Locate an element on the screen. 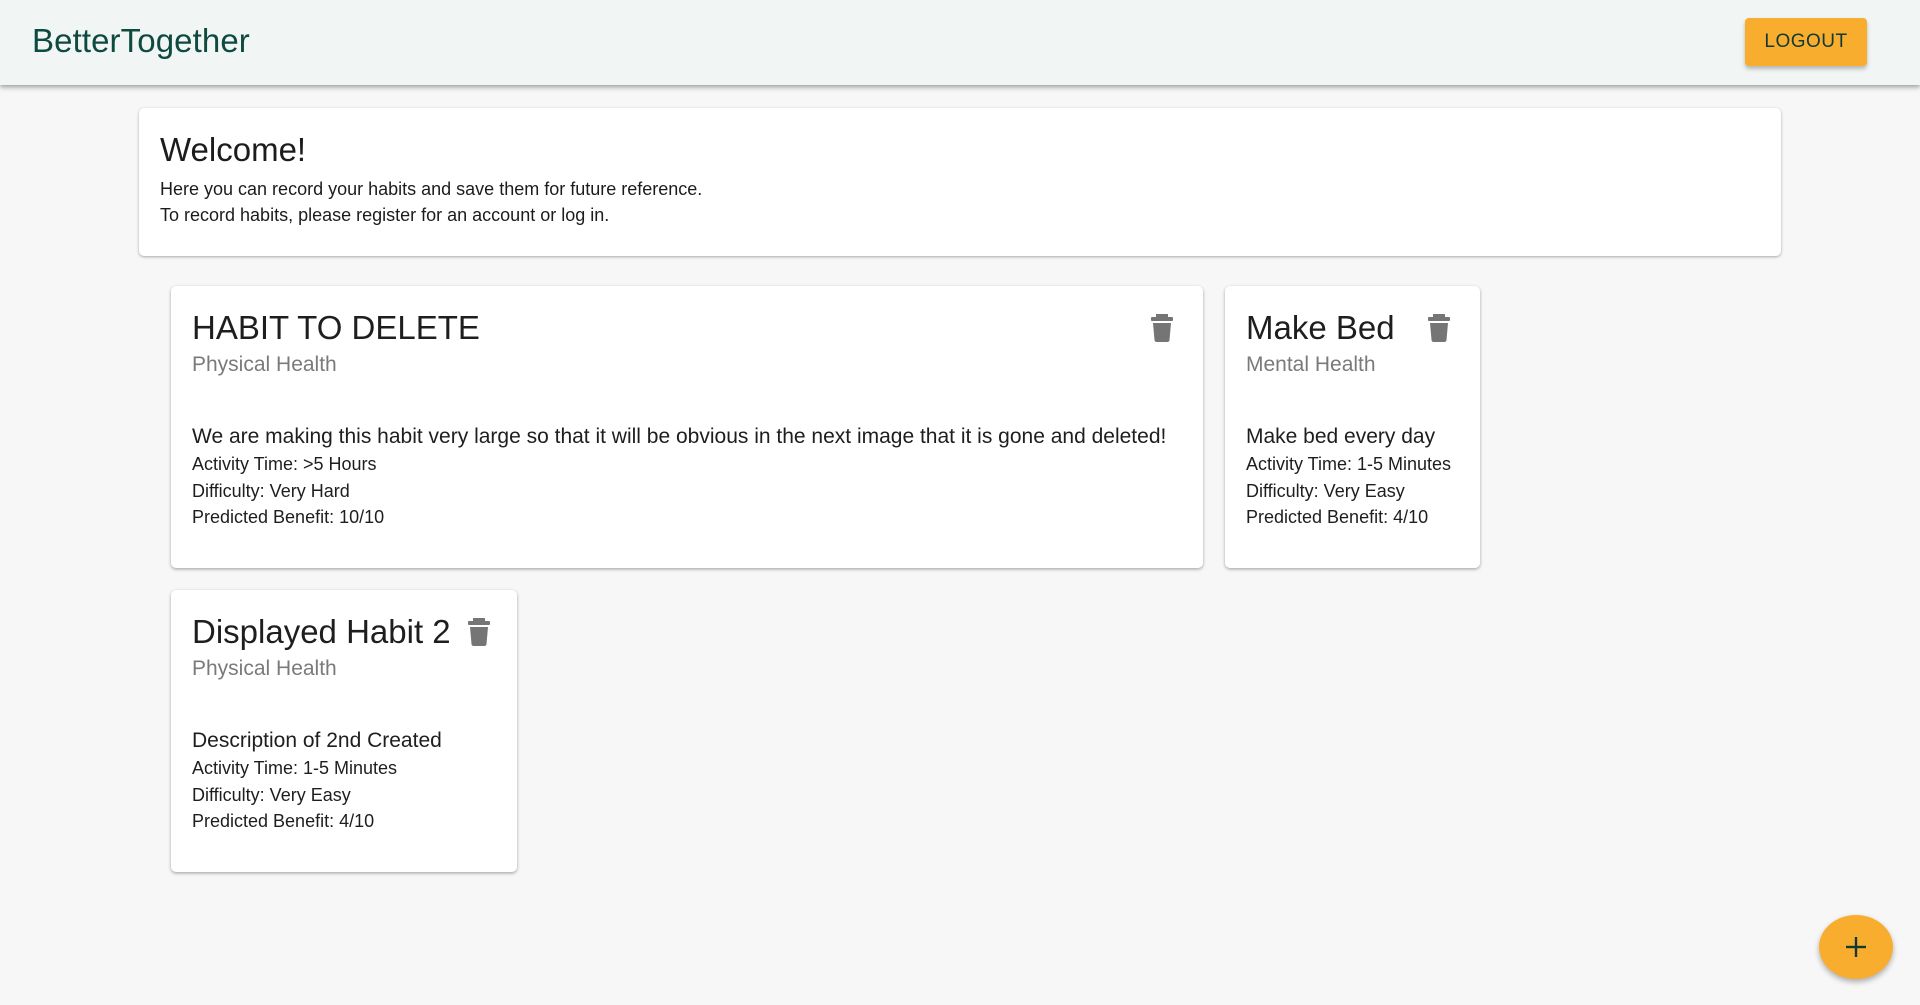 The image size is (1920, 1005). plus-icon is located at coordinates (1856, 947).